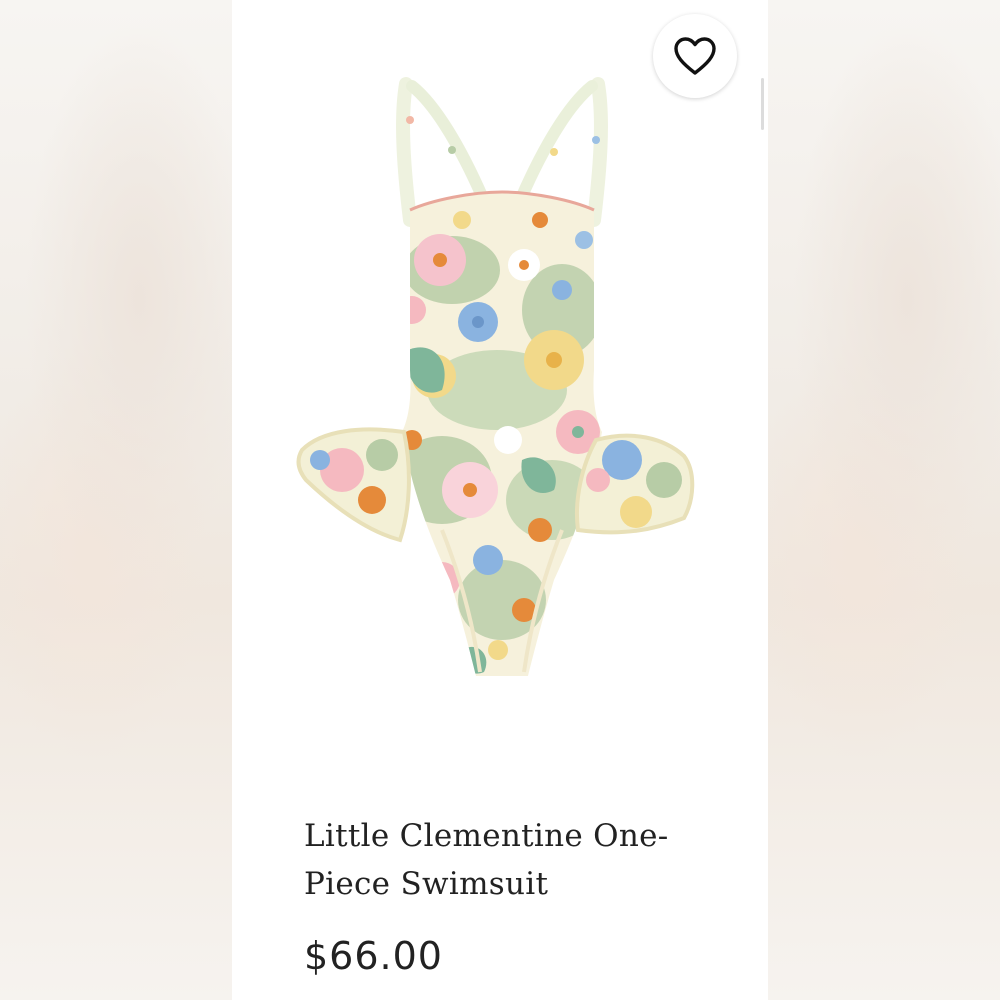 The height and width of the screenshot is (1000, 1000). What do you see at coordinates (762, 104) in the screenshot?
I see `scroll-indicator` at bounding box center [762, 104].